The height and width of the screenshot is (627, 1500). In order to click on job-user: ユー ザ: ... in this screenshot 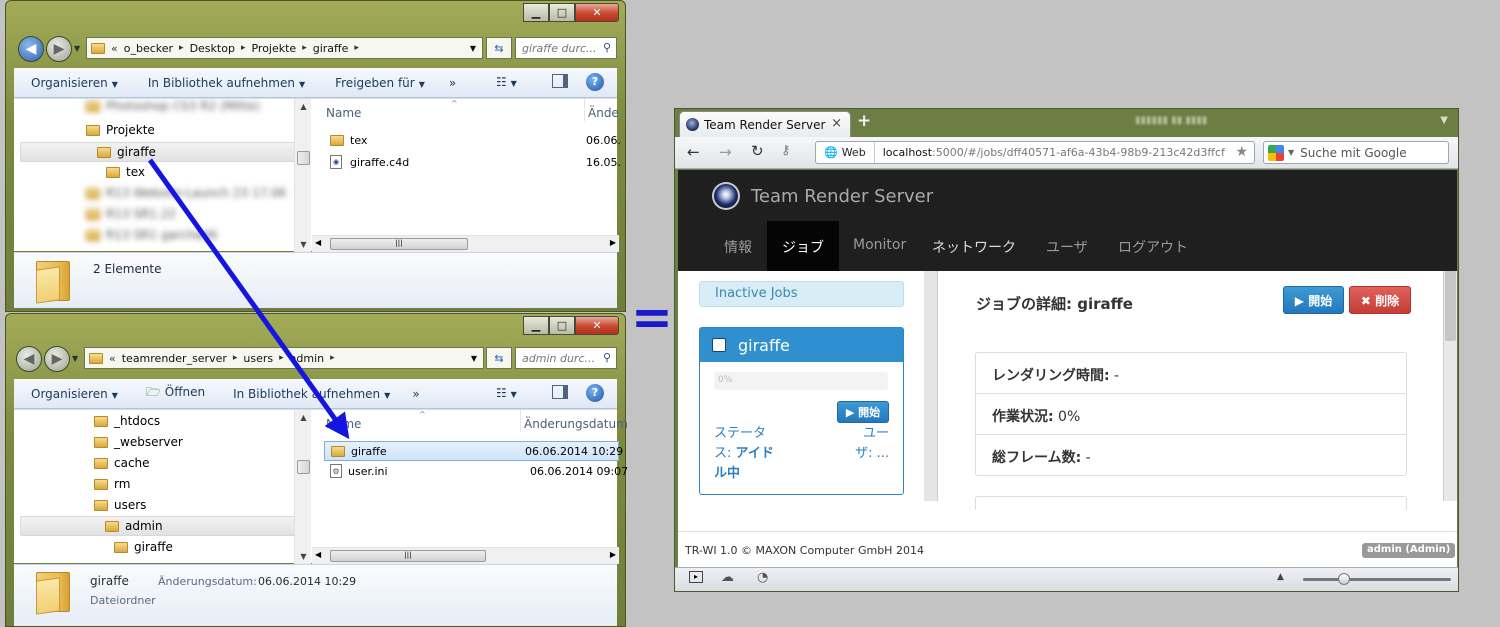, I will do `click(872, 443)`.